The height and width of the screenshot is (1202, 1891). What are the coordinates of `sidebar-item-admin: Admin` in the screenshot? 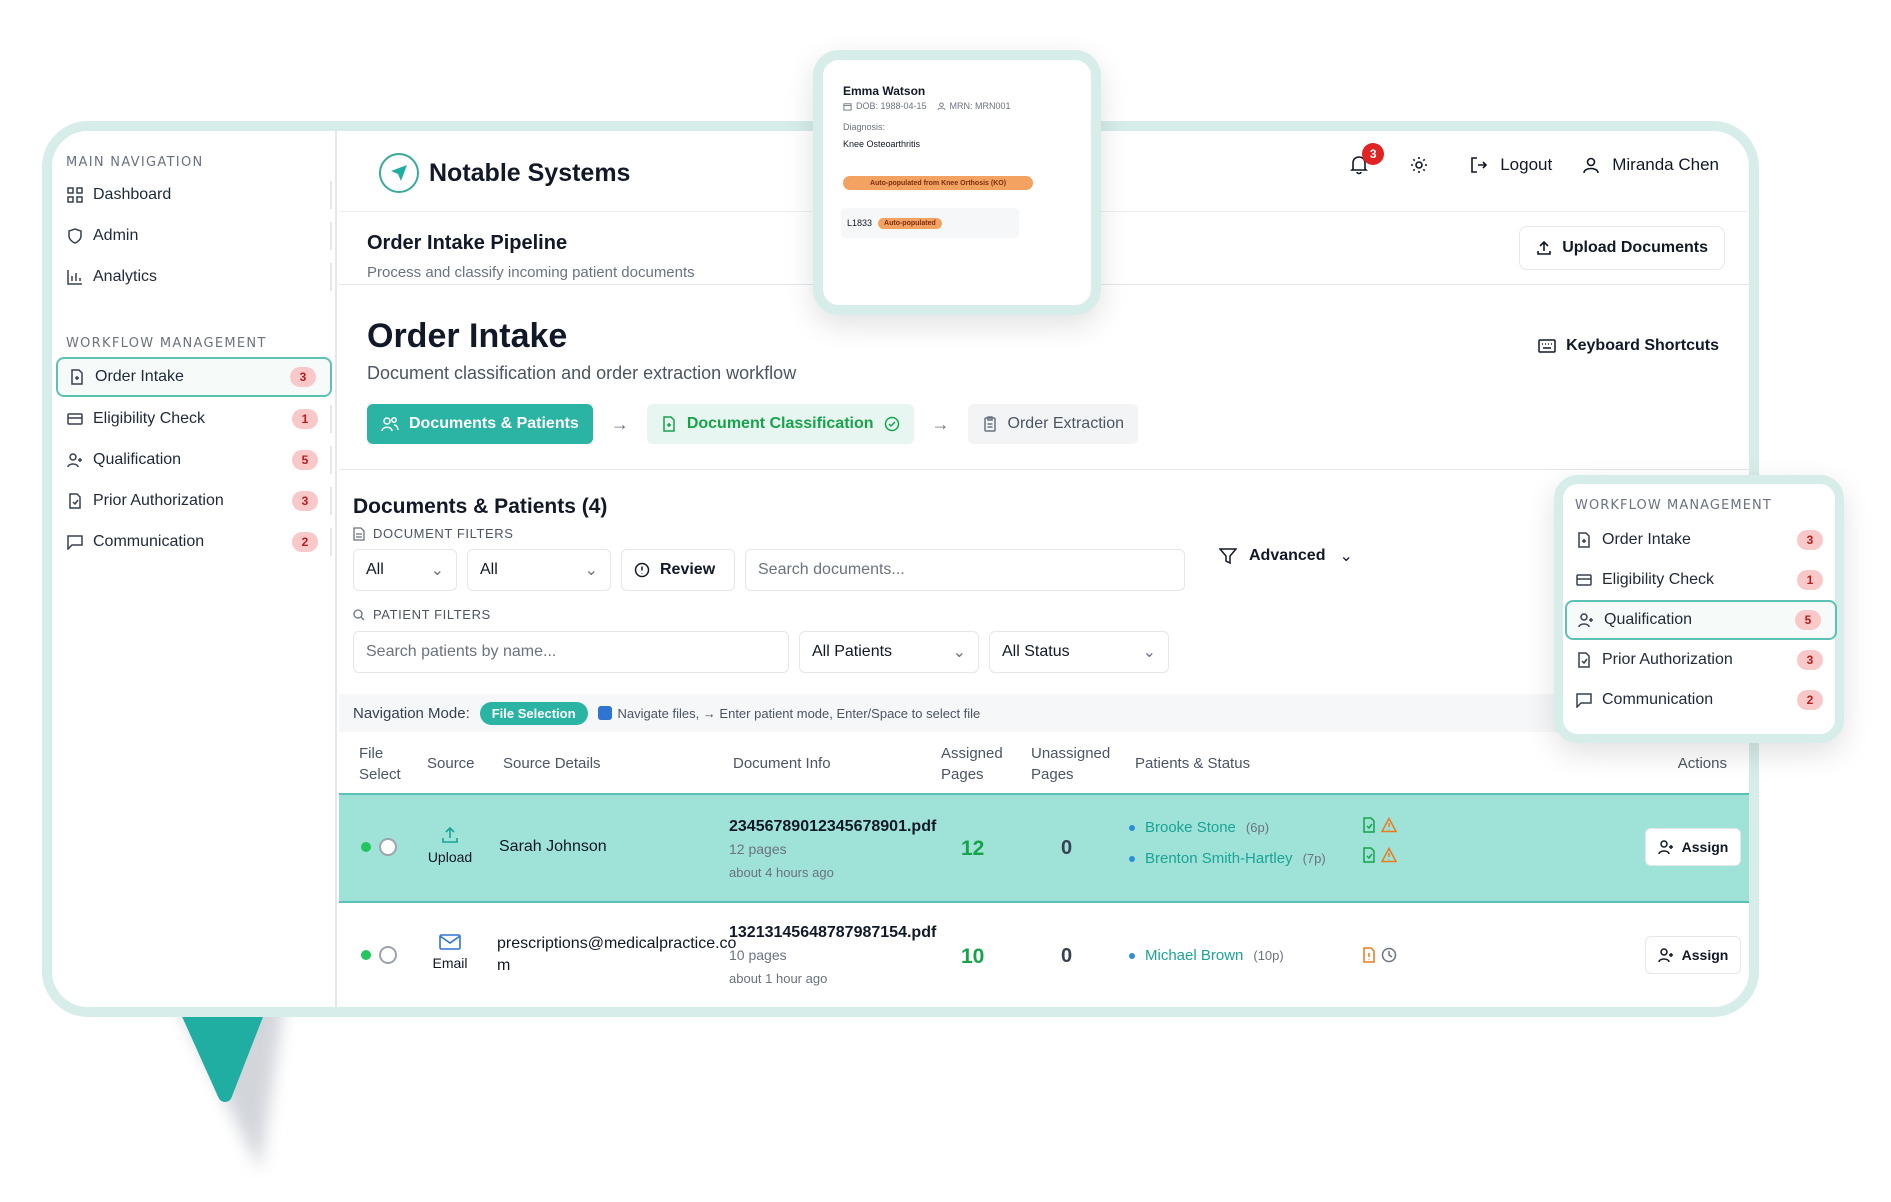 It's located at (194, 236).